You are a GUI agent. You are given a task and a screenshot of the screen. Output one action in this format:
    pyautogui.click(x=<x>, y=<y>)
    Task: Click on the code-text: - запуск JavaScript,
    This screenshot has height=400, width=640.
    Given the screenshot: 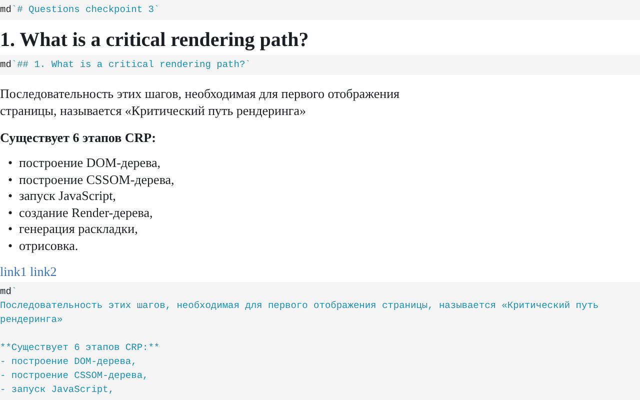 What is the action you would take?
    pyautogui.click(x=57, y=389)
    